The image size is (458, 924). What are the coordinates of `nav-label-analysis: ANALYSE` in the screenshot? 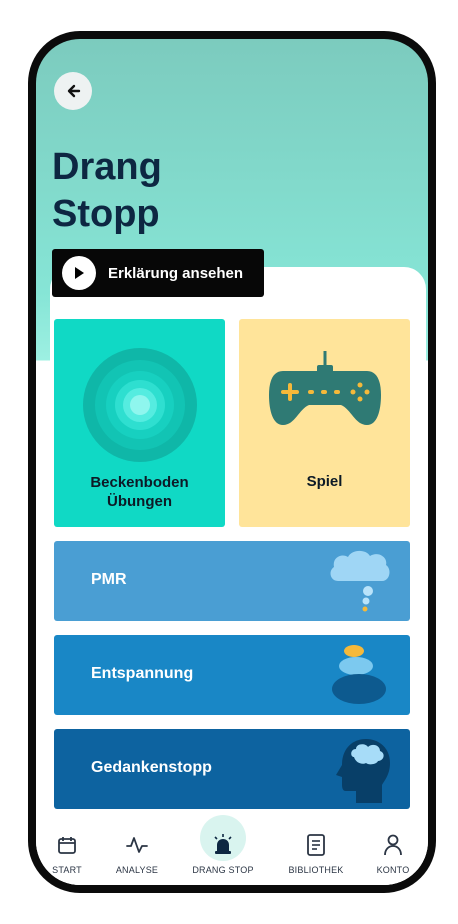 It's located at (137, 870).